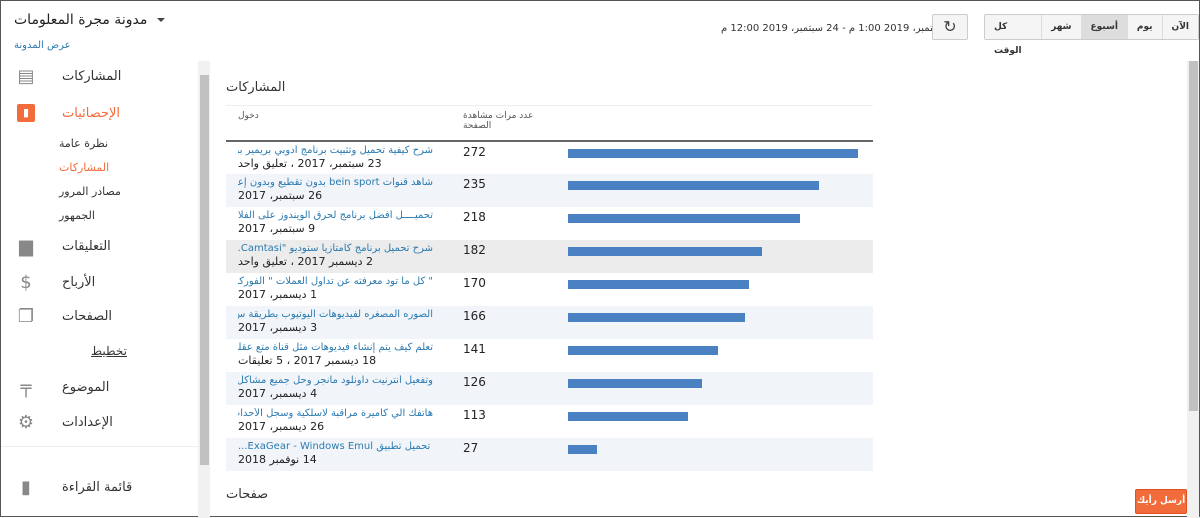  What do you see at coordinates (474, 348) in the screenshot?
I see `views-cell: 141` at bounding box center [474, 348].